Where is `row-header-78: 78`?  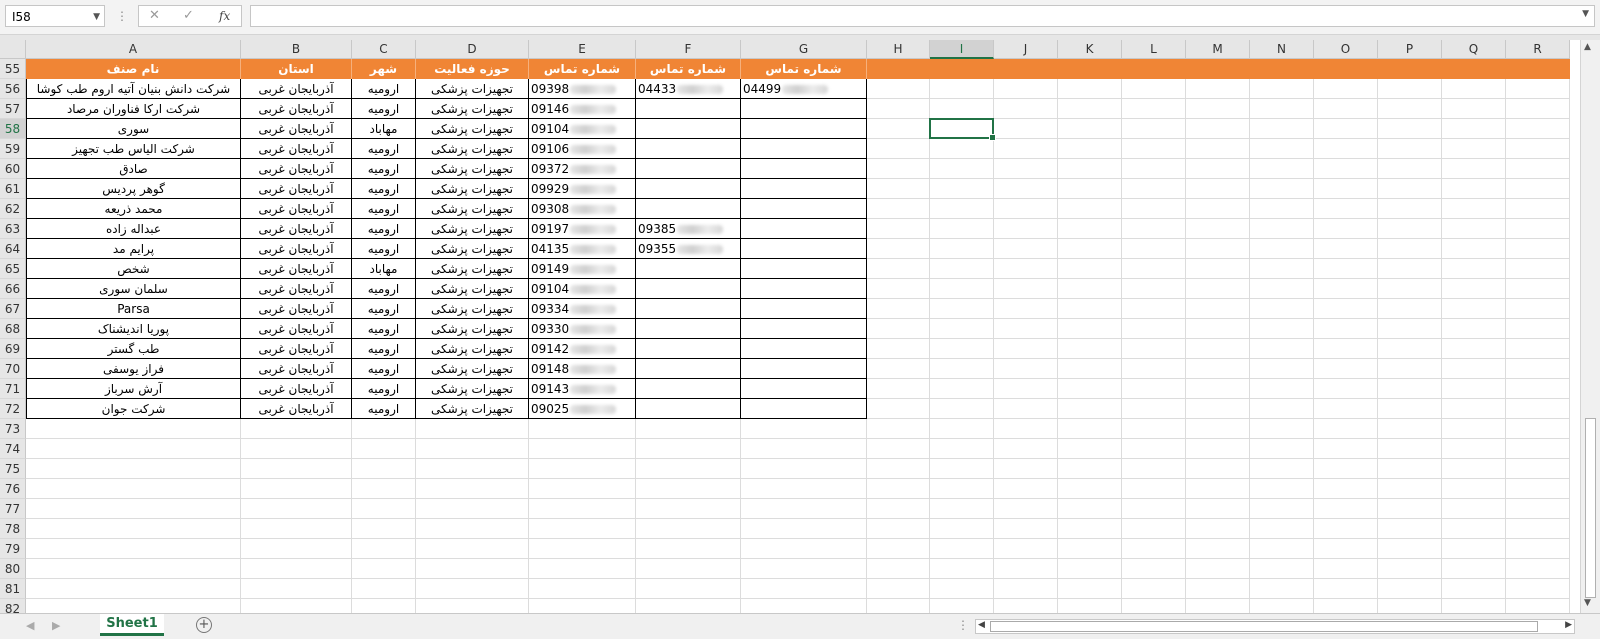
row-header-78: 78 is located at coordinates (13, 529).